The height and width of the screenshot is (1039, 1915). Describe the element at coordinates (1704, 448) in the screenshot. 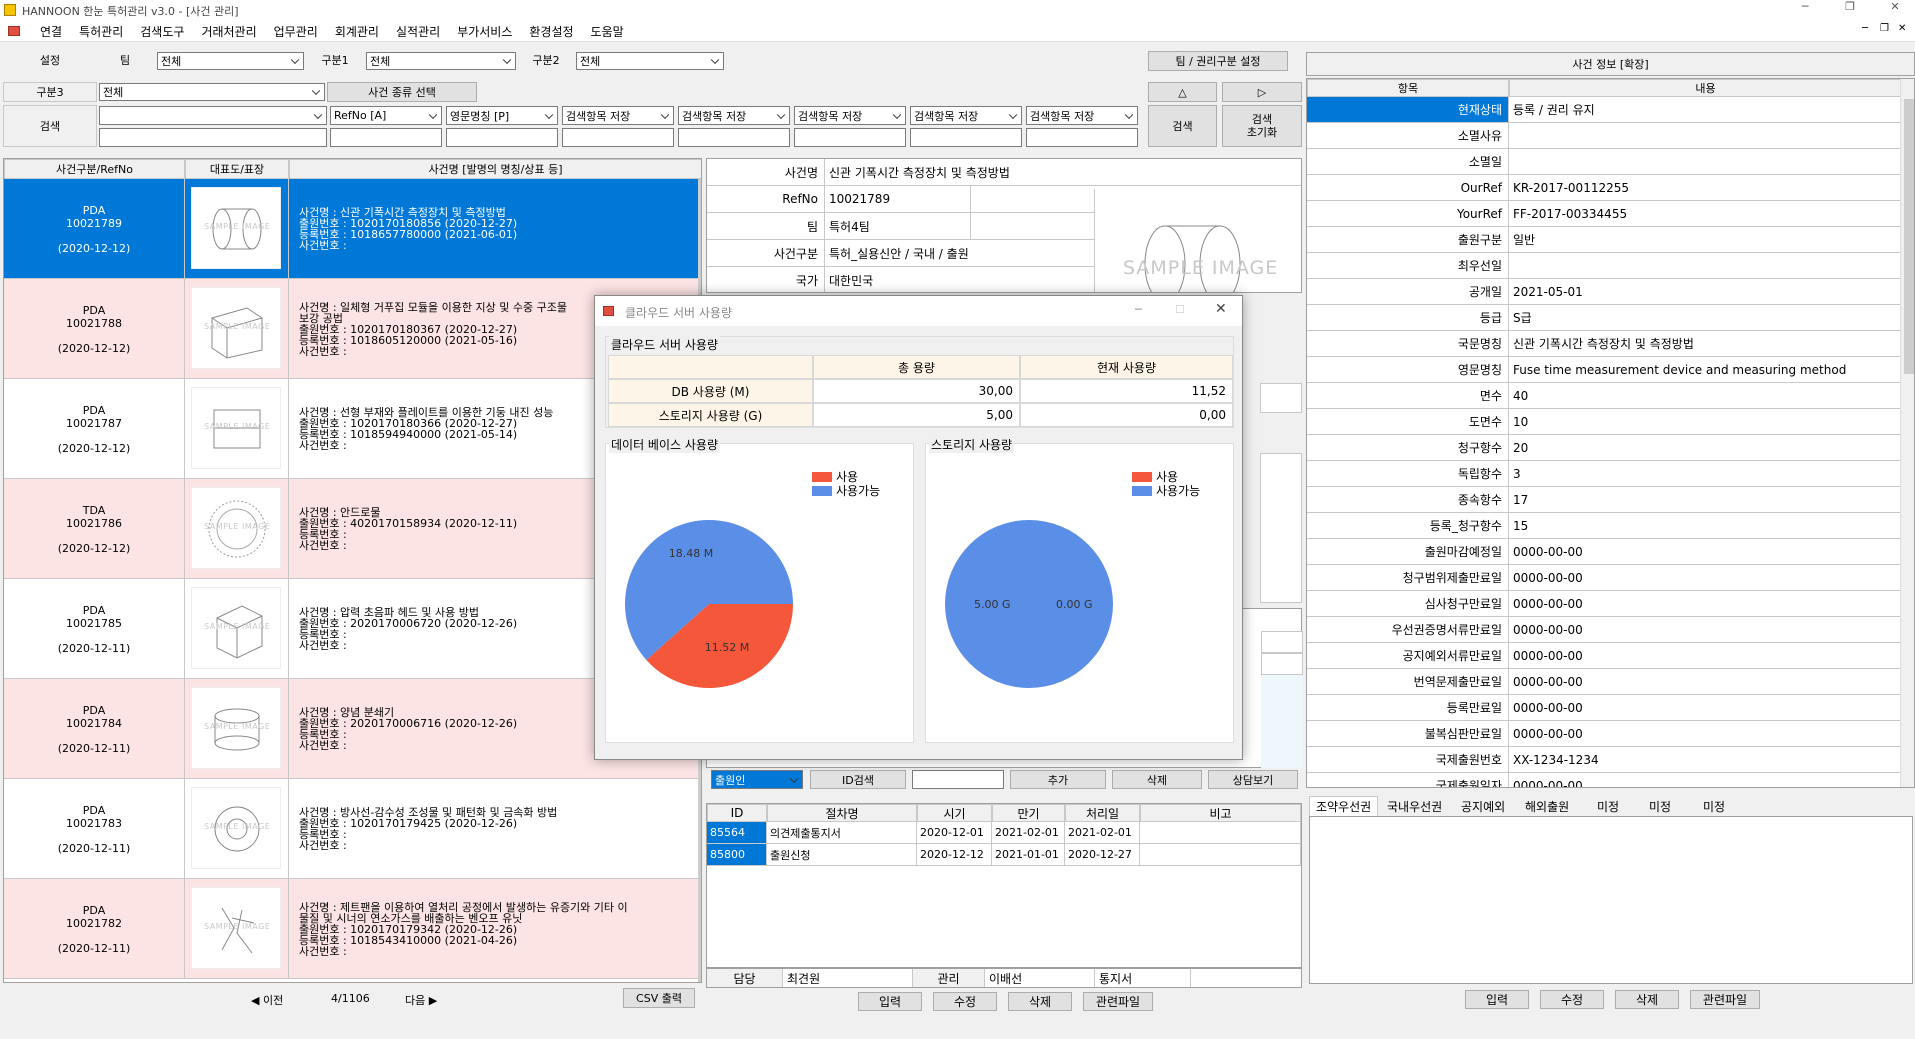

I see `info-value: 20` at that location.